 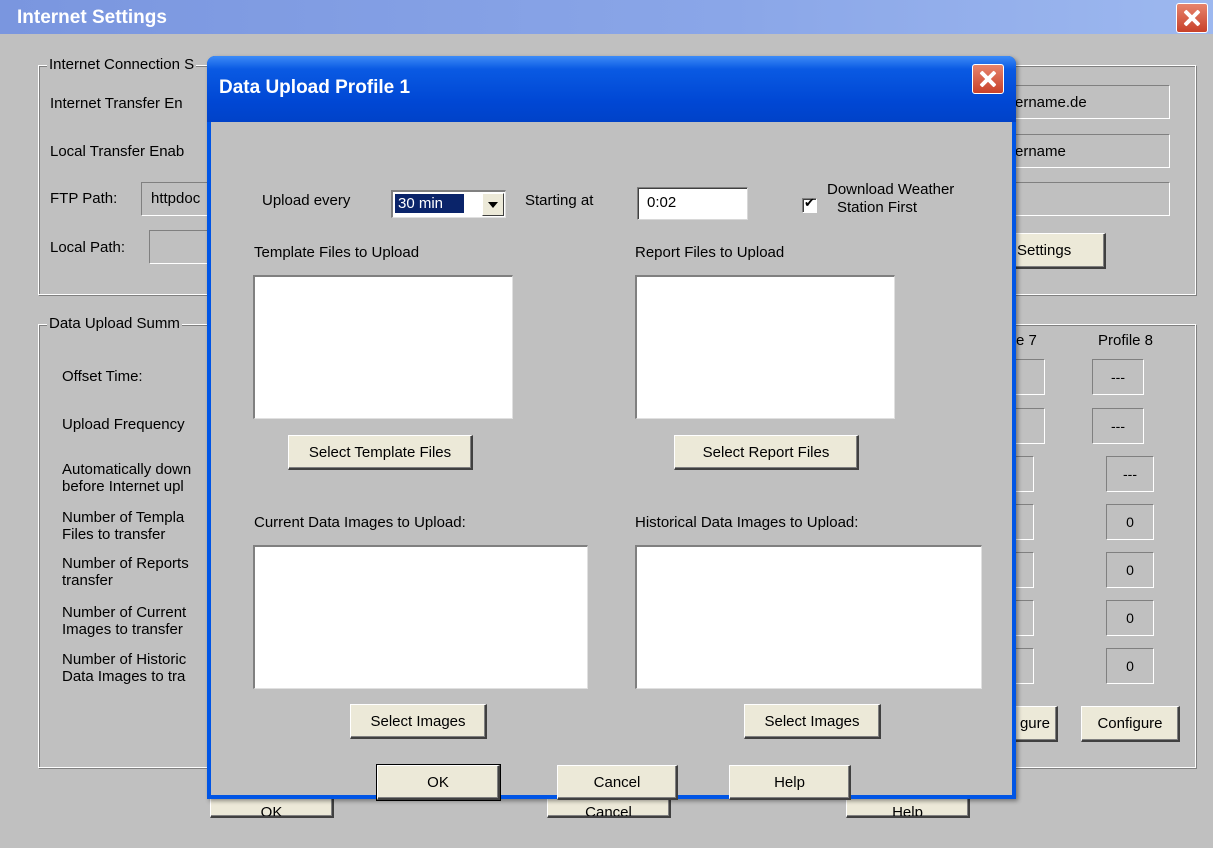 I want to click on ftp-user-value: ername, so click(x=1040, y=151).